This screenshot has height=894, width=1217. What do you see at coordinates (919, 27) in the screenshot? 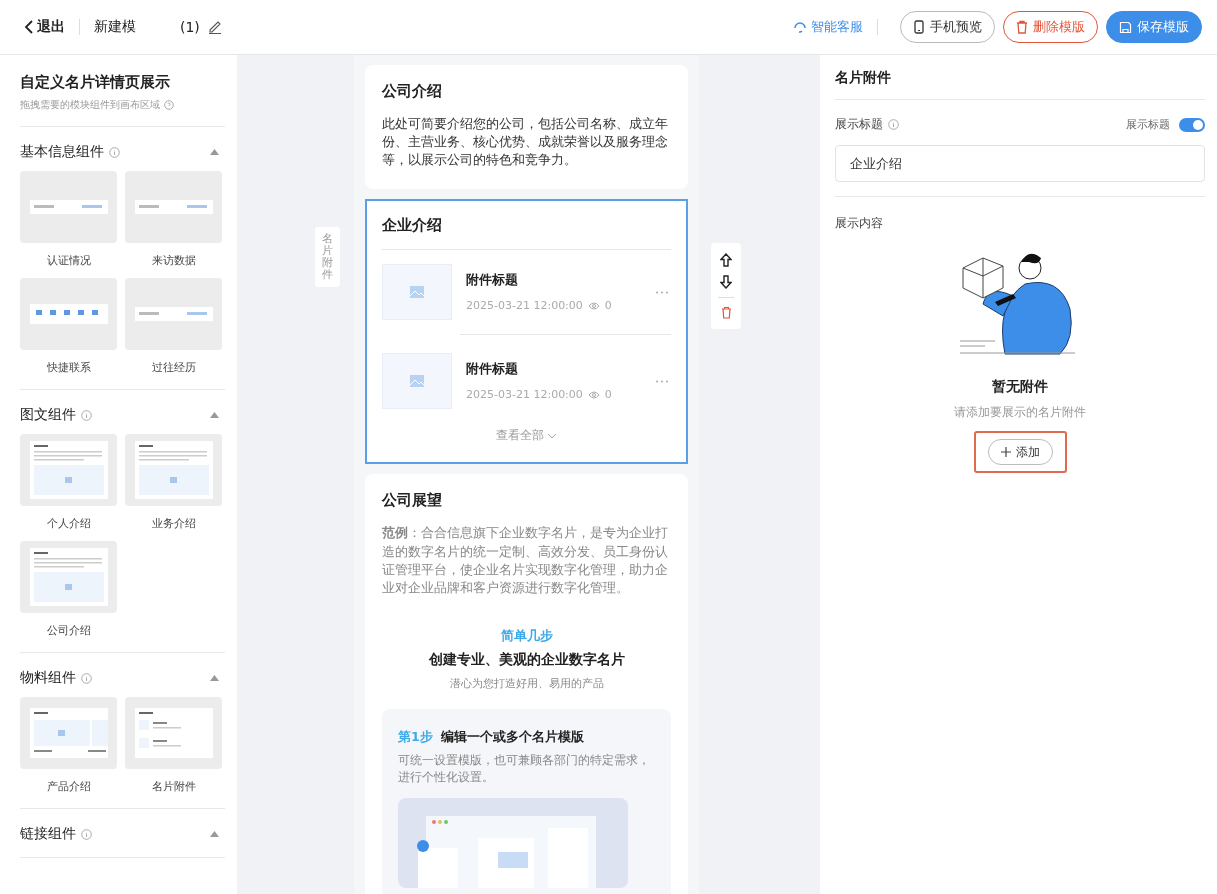
I see `phone-icon` at bounding box center [919, 27].